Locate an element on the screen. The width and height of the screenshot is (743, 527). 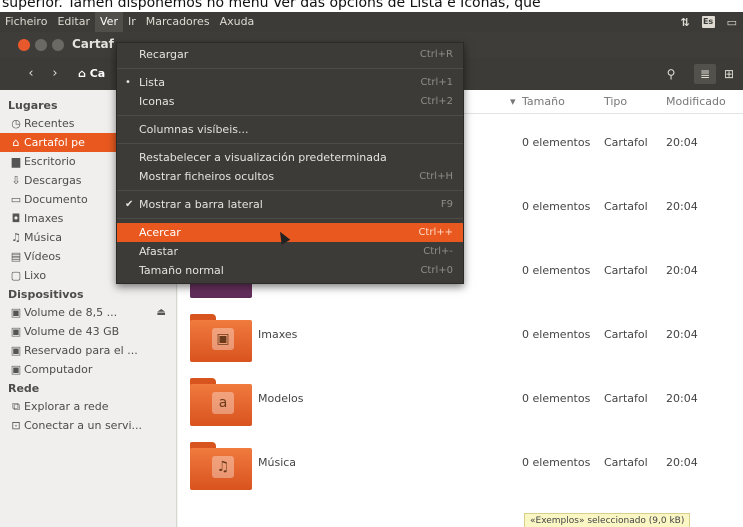
grid-view-icon: ⊞ is located at coordinates (729, 74).